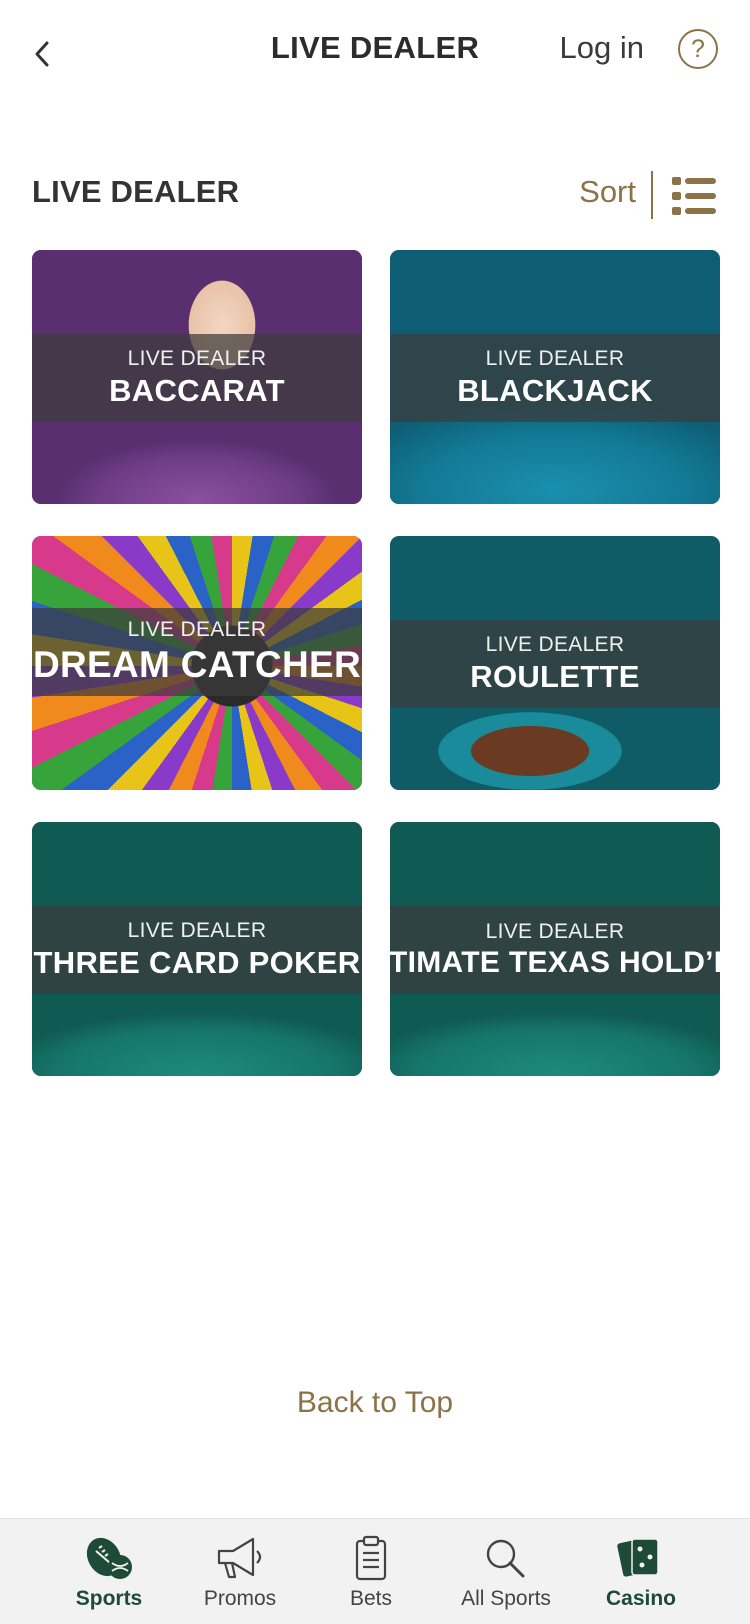  I want to click on game-tile-dream-catcher: LIVE DEALER DREAM CATCHER, so click(197, 663).